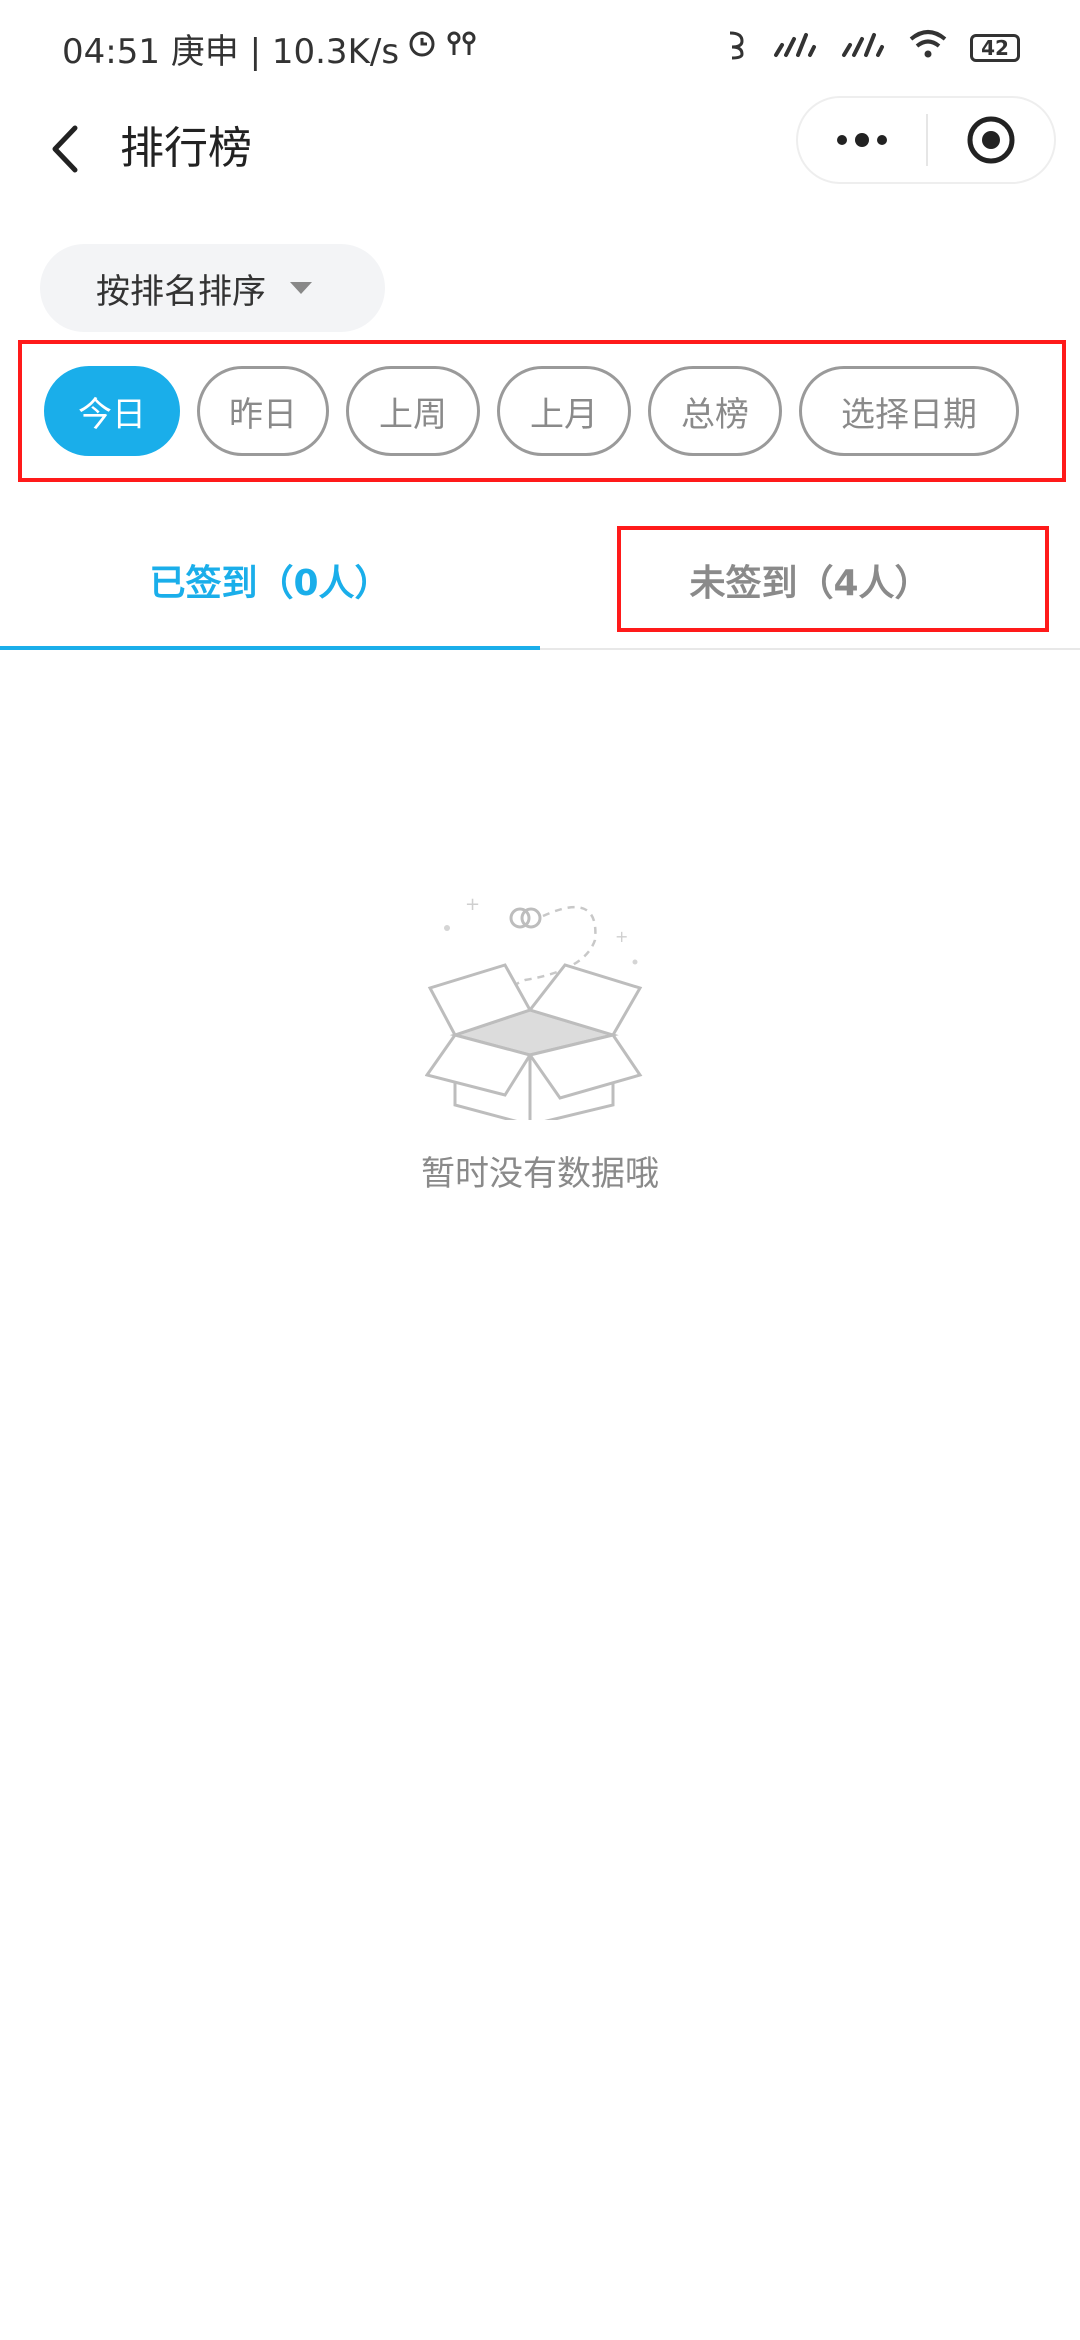 Image resolution: width=1080 pixels, height=2340 pixels. Describe the element at coordinates (539, 998) in the screenshot. I see `empty-box-icon: + +` at that location.